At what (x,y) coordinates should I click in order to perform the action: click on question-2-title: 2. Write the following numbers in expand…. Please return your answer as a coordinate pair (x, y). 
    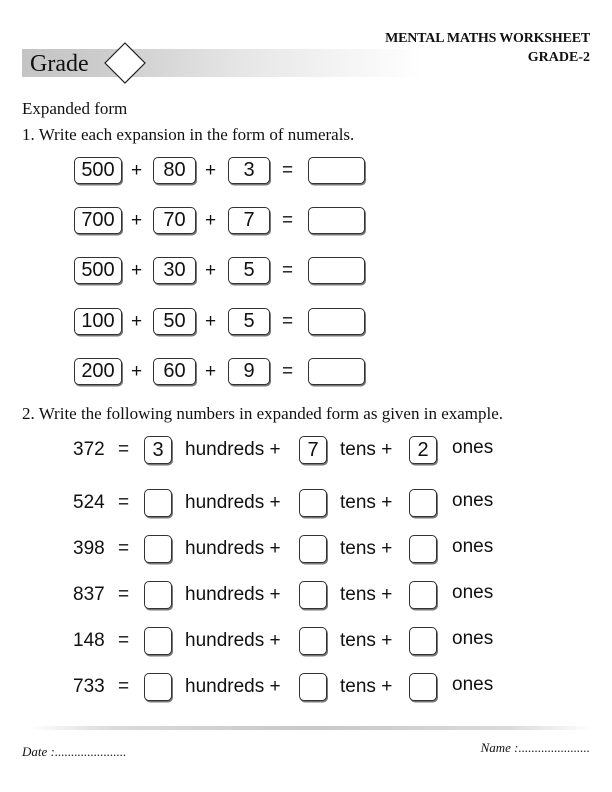
    Looking at the image, I should click on (263, 413).